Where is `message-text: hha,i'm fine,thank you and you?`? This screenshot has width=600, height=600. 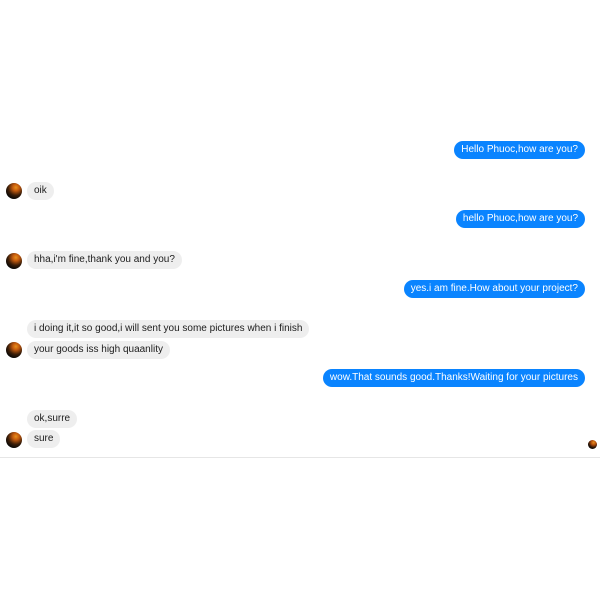
message-text: hha,i'm fine,thank you and you? is located at coordinates (104, 259).